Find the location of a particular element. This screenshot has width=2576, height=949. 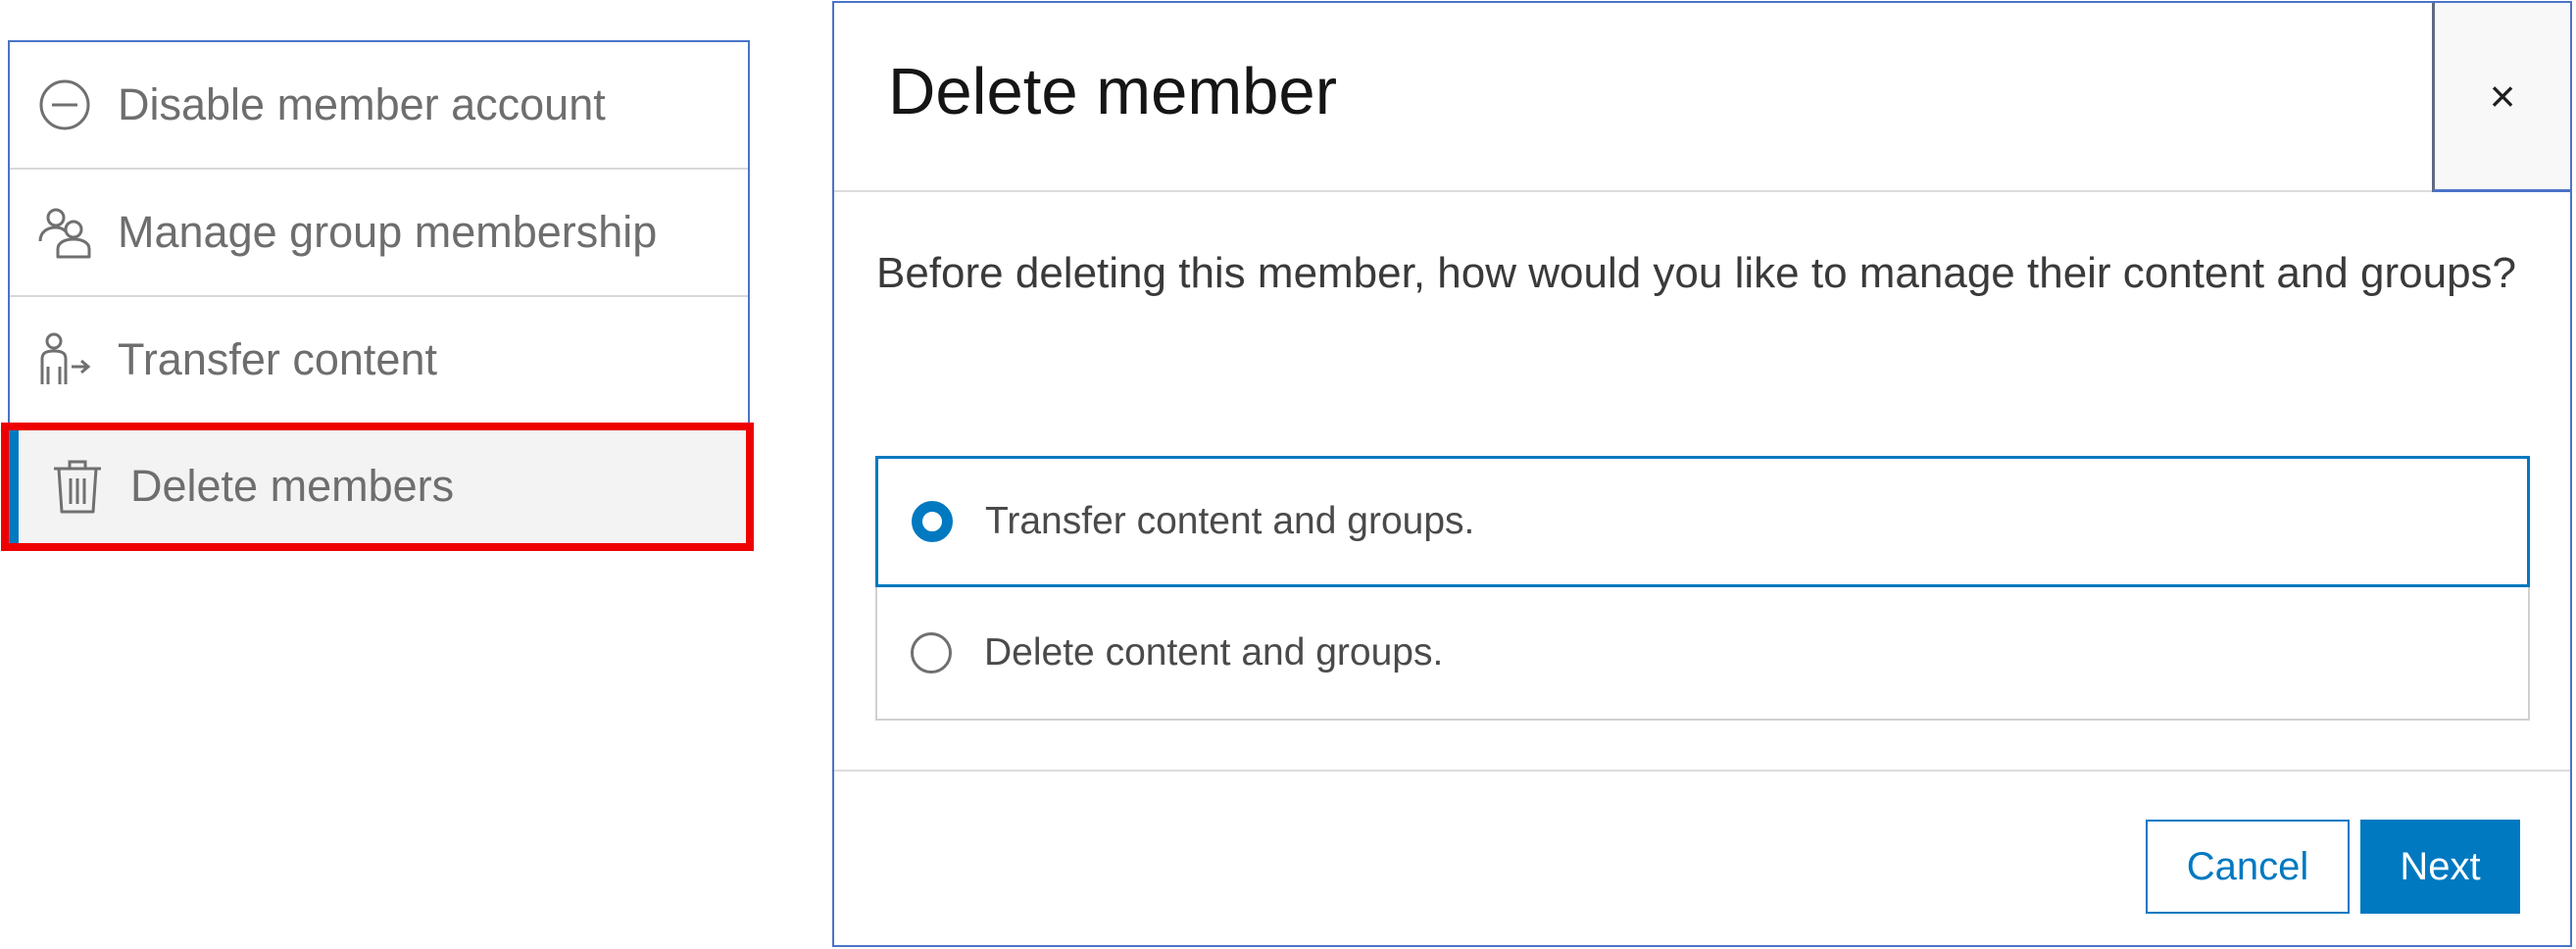

menu-item-transfer-content: Transfer content is located at coordinates (379, 361).